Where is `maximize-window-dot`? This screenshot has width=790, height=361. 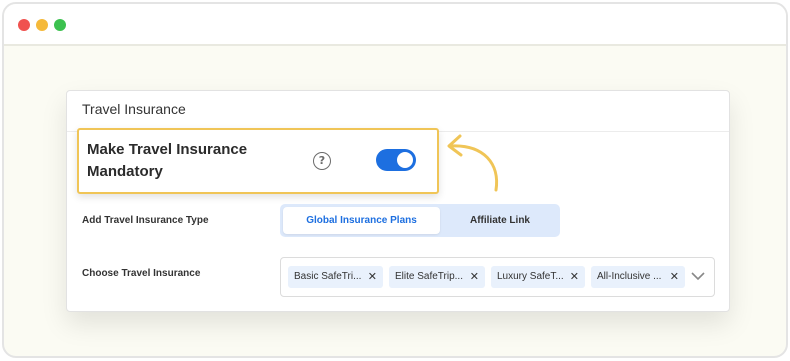 maximize-window-dot is located at coordinates (60, 25).